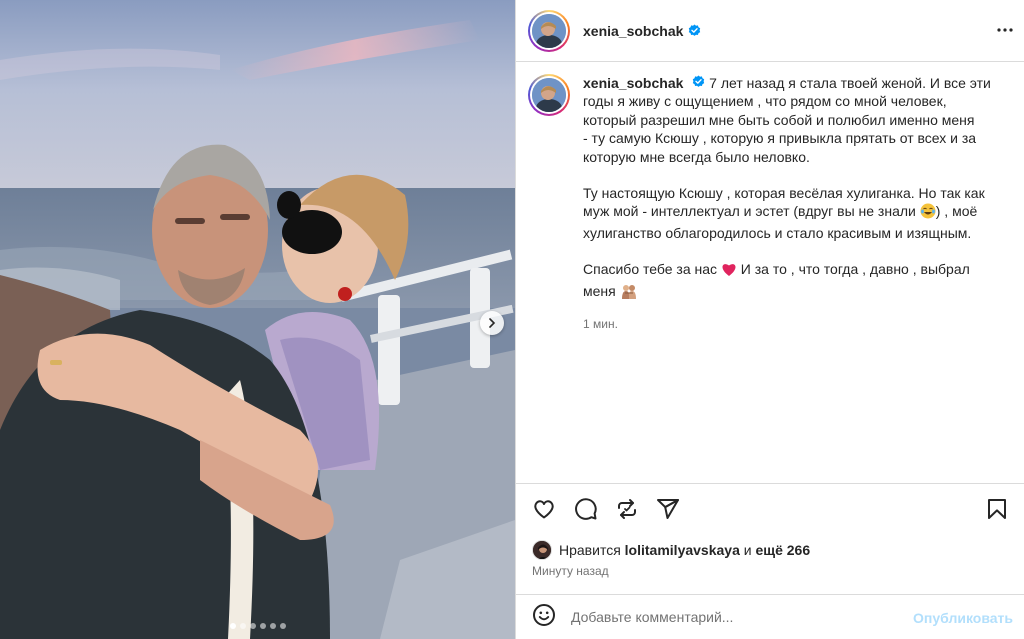  I want to click on likes-prefix: Нравится, so click(590, 550).